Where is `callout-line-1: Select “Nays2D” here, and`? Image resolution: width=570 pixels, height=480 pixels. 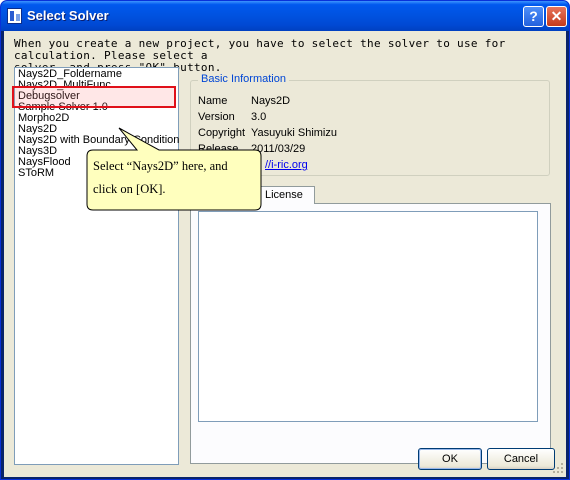 callout-line-1: Select “Nays2D” here, and is located at coordinates (160, 166).